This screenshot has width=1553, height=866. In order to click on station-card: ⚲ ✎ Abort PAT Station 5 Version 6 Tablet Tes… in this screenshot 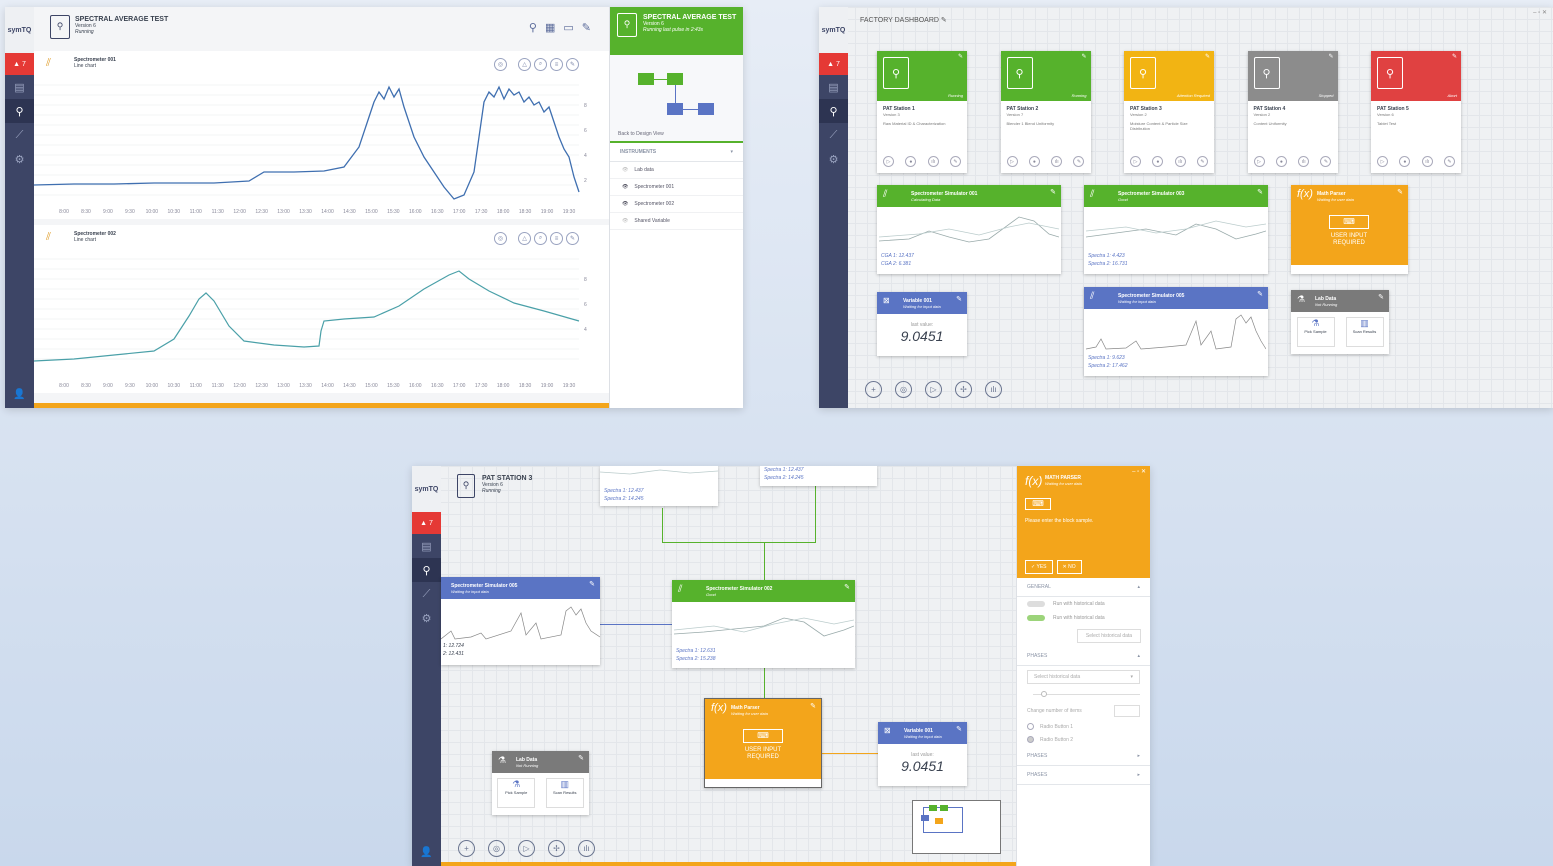, I will do `click(1416, 112)`.